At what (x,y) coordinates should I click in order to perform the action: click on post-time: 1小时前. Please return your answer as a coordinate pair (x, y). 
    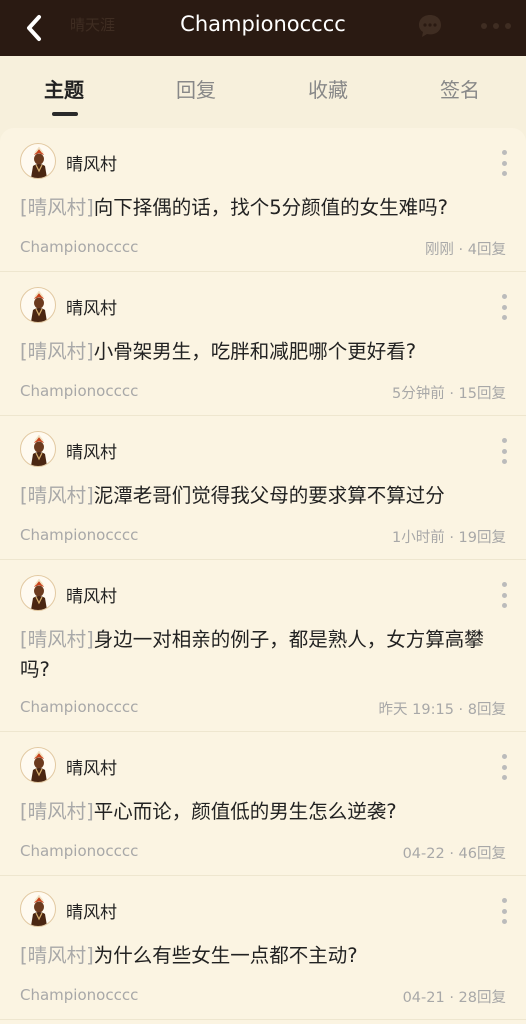
    Looking at the image, I should click on (418, 538).